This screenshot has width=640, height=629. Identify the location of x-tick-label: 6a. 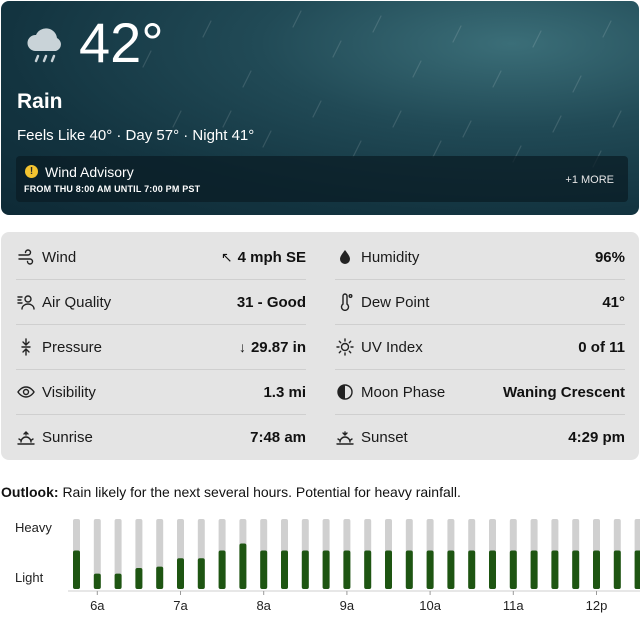
(97, 605).